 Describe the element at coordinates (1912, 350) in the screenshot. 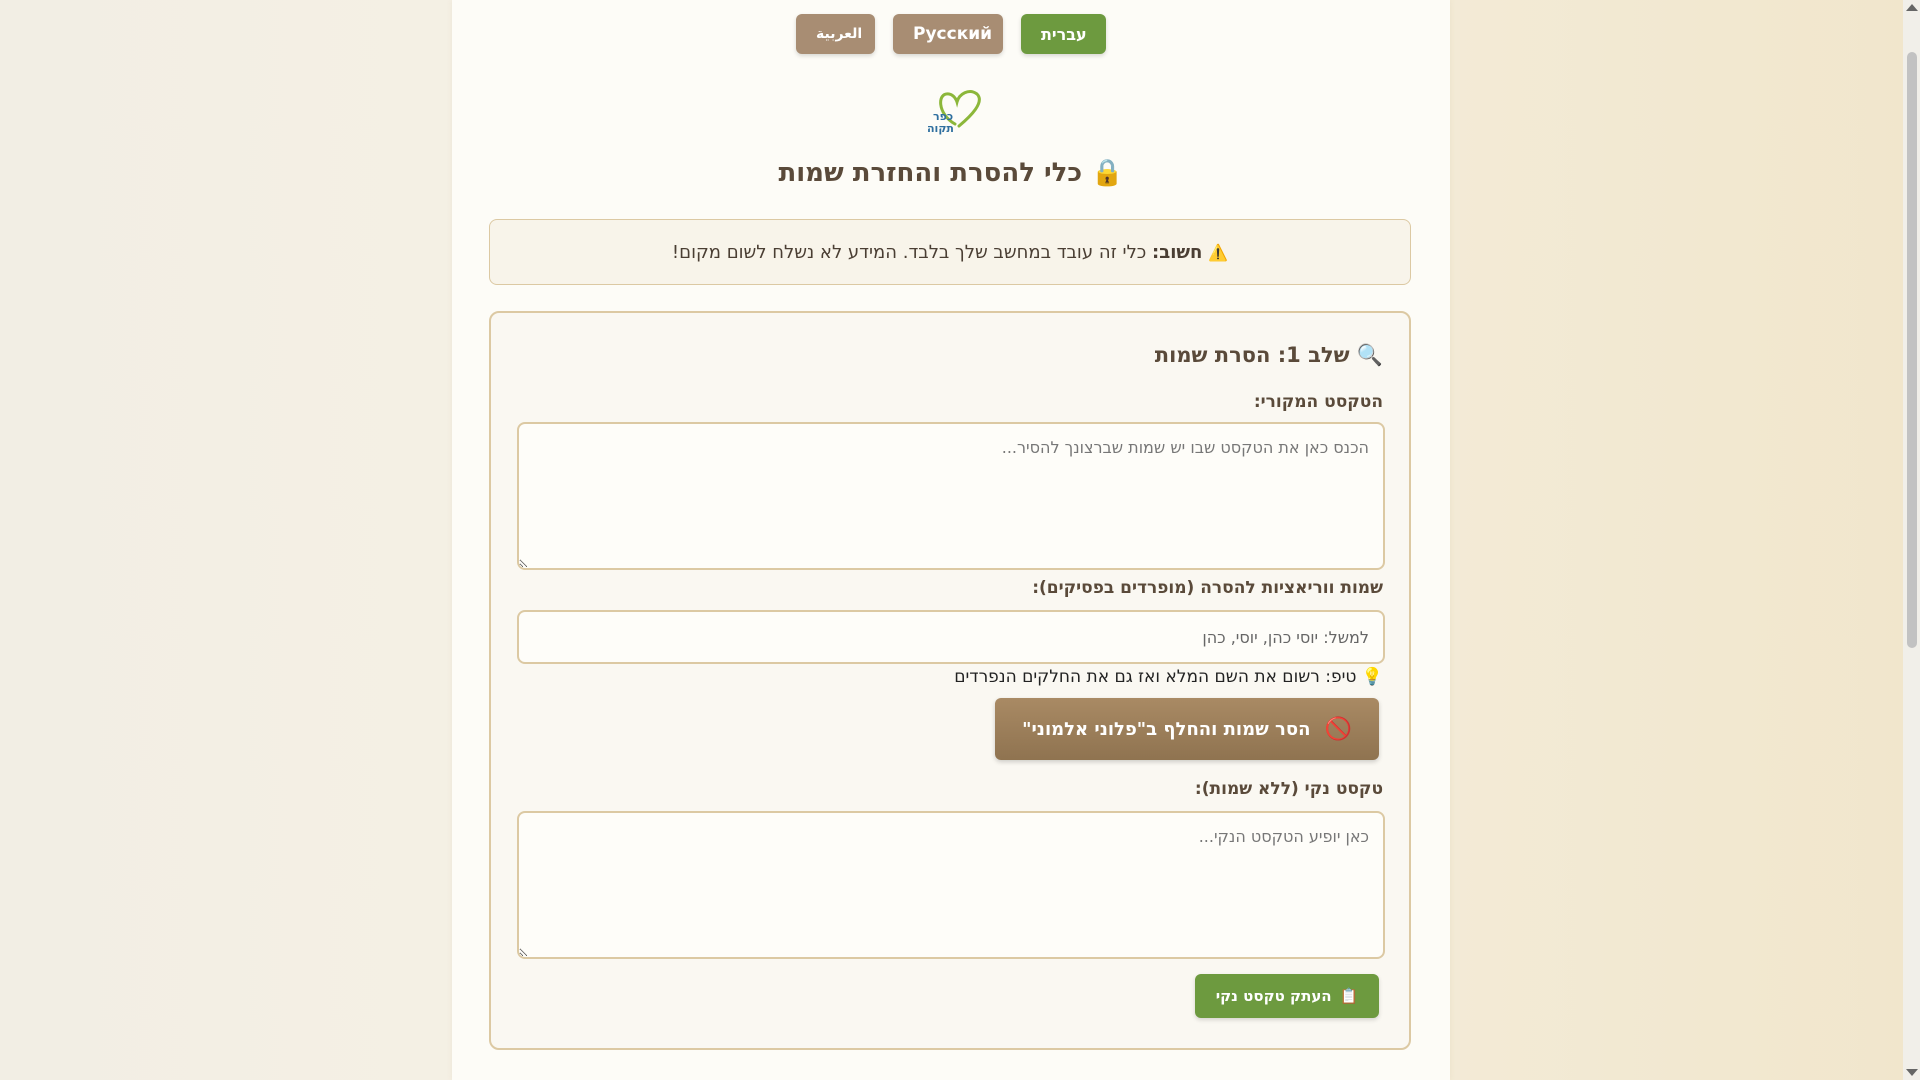

I see `scroll-thumb` at that location.